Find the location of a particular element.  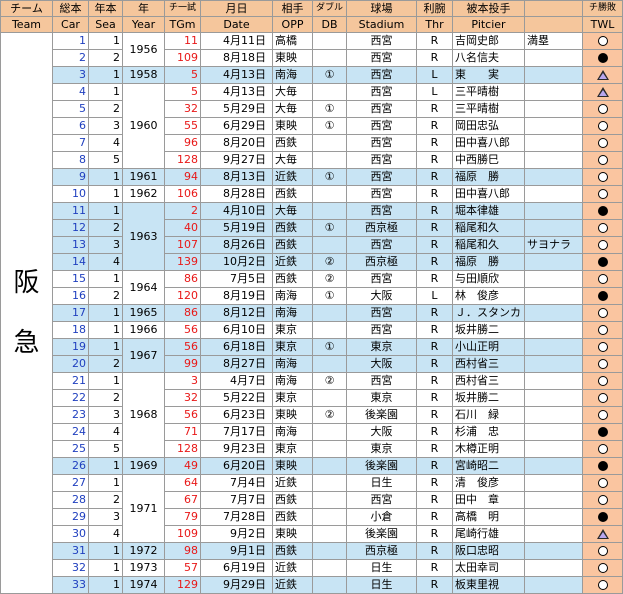

opponent-cell: 東京 is located at coordinates (292, 330).